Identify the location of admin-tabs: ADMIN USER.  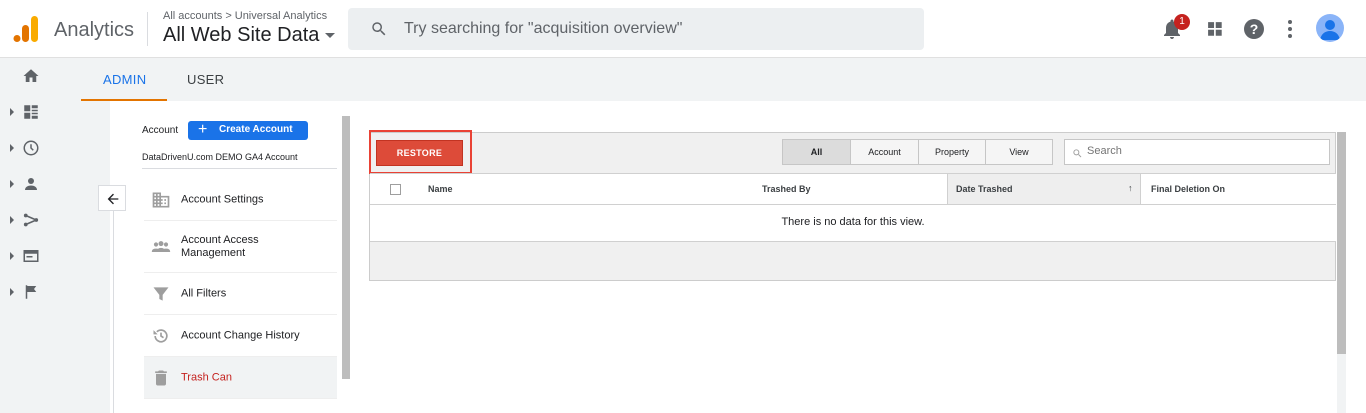
(723, 79).